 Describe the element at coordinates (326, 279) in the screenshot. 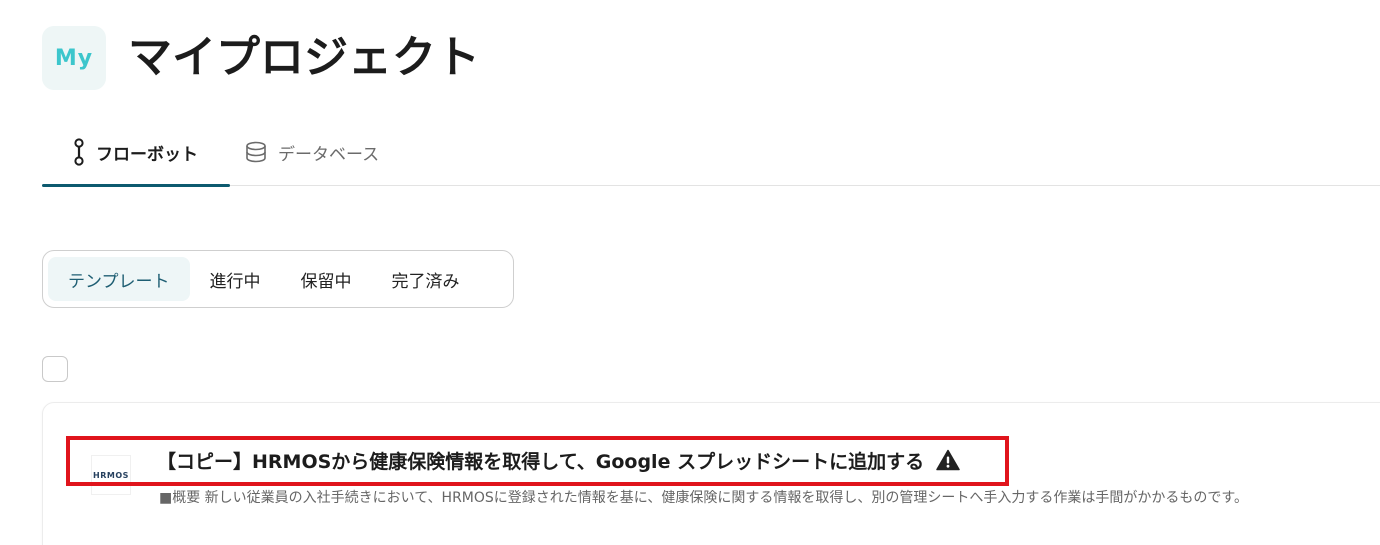

I see `filter-on-hold: 保留中` at that location.